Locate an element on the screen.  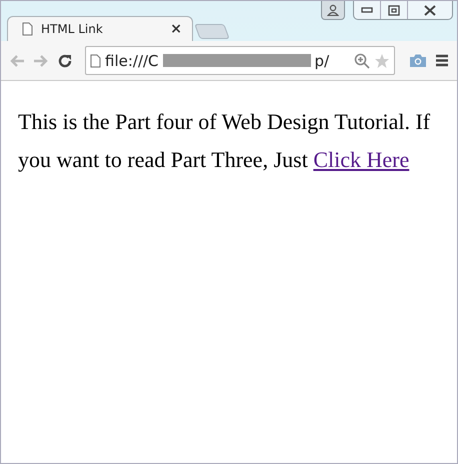
browser-tab: HTML Link × is located at coordinates (100, 28).